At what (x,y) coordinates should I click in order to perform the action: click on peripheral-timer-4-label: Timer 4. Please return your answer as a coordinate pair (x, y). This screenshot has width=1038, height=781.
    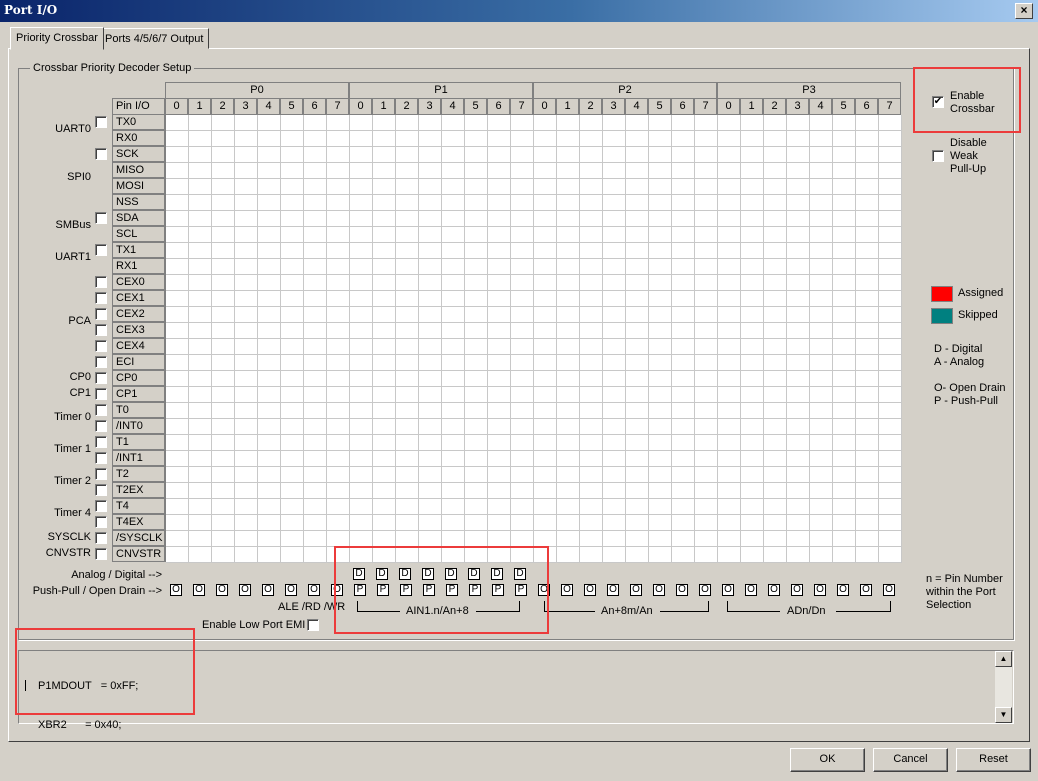
    Looking at the image, I should click on (72, 513).